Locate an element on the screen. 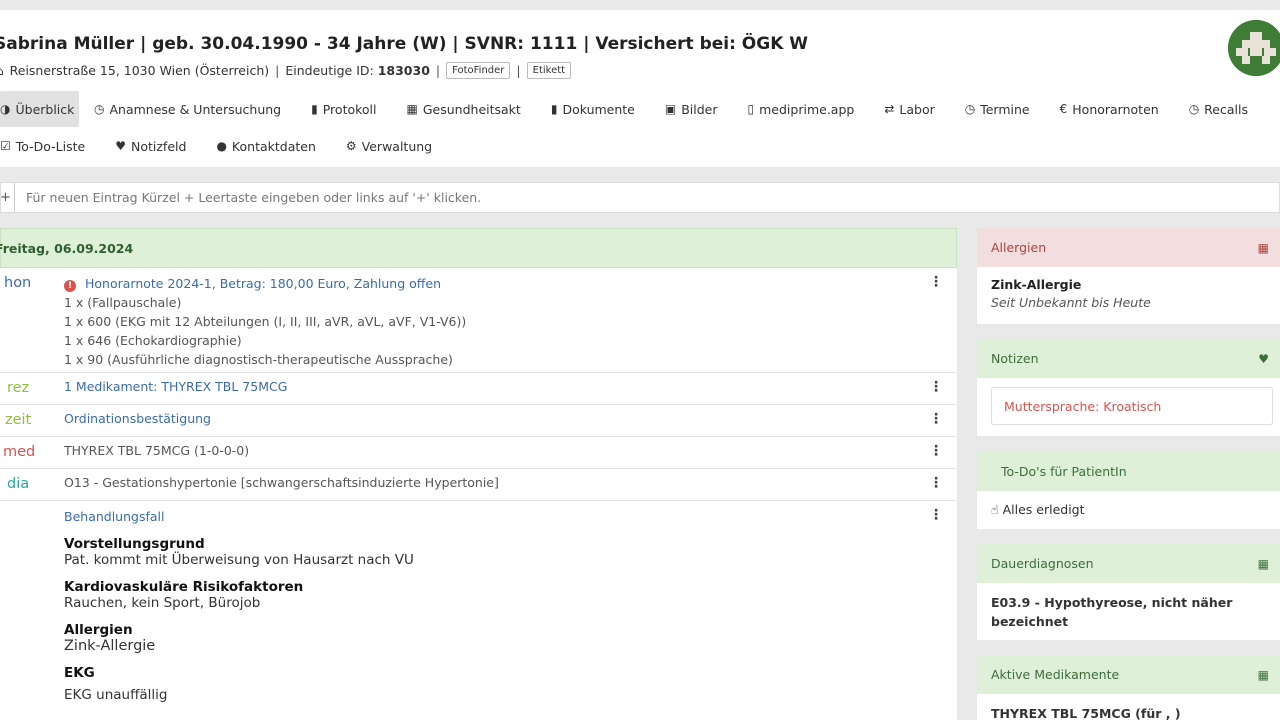 This screenshot has width=1280, height=720. new-entry-input is located at coordinates (646, 197).